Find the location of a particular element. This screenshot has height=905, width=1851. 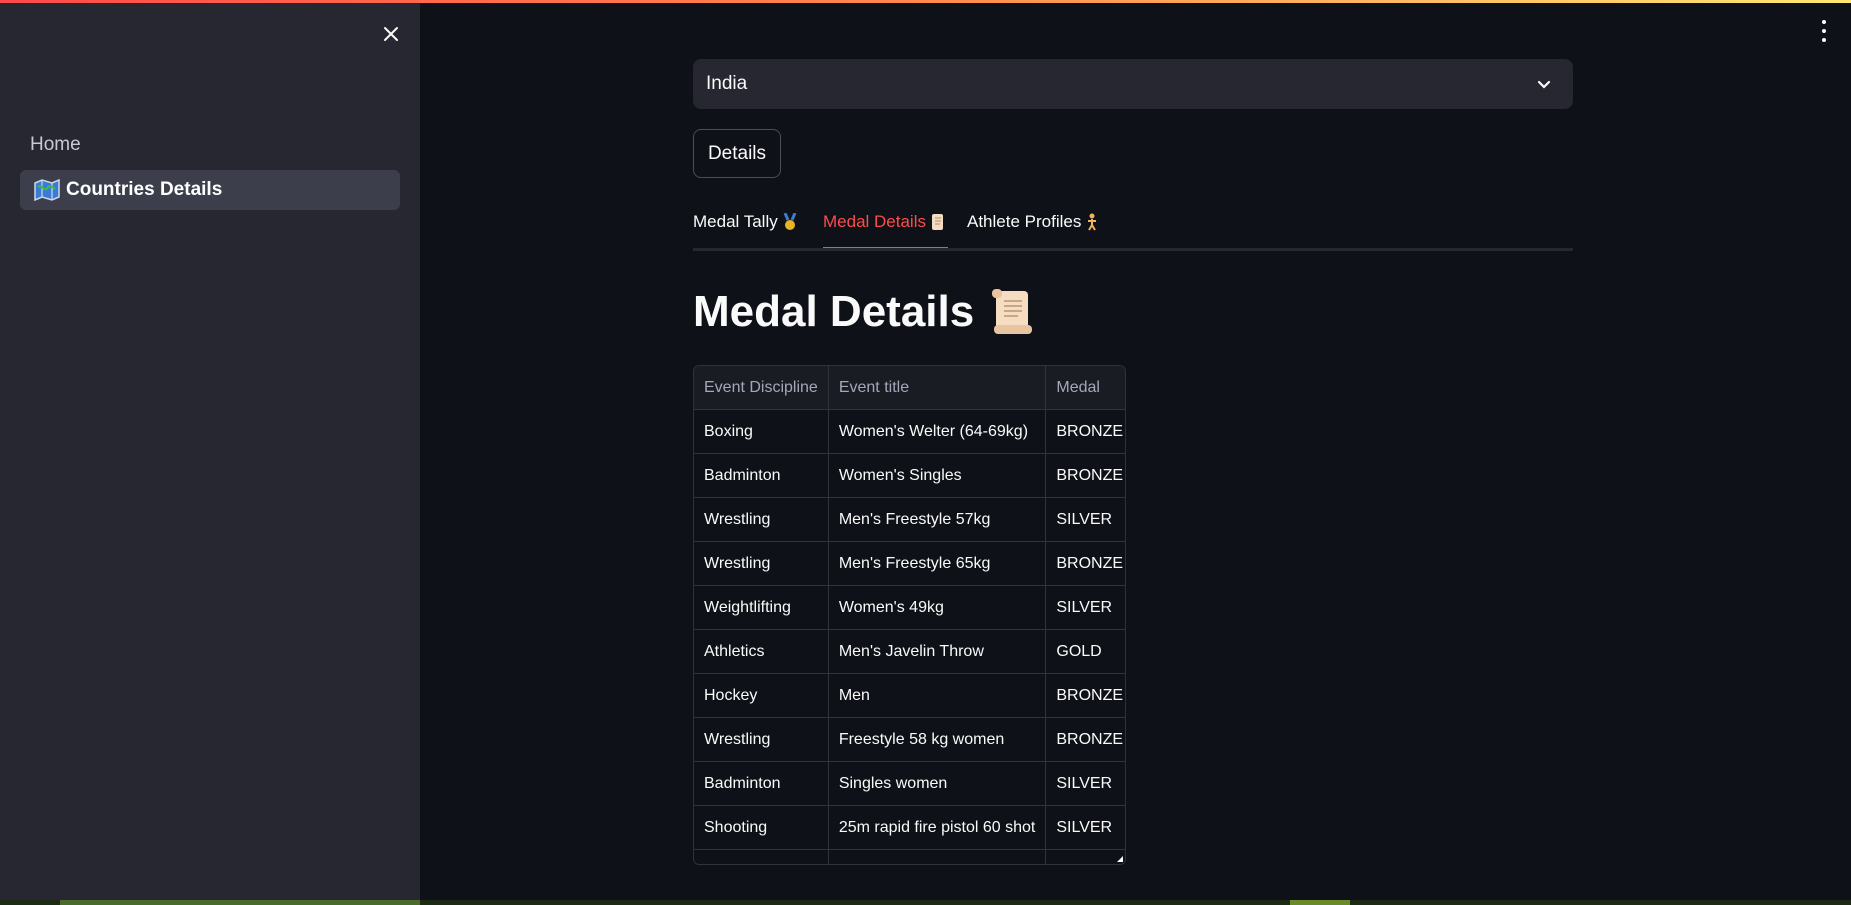

table-cell: Men's Javelin Throw is located at coordinates (937, 651).